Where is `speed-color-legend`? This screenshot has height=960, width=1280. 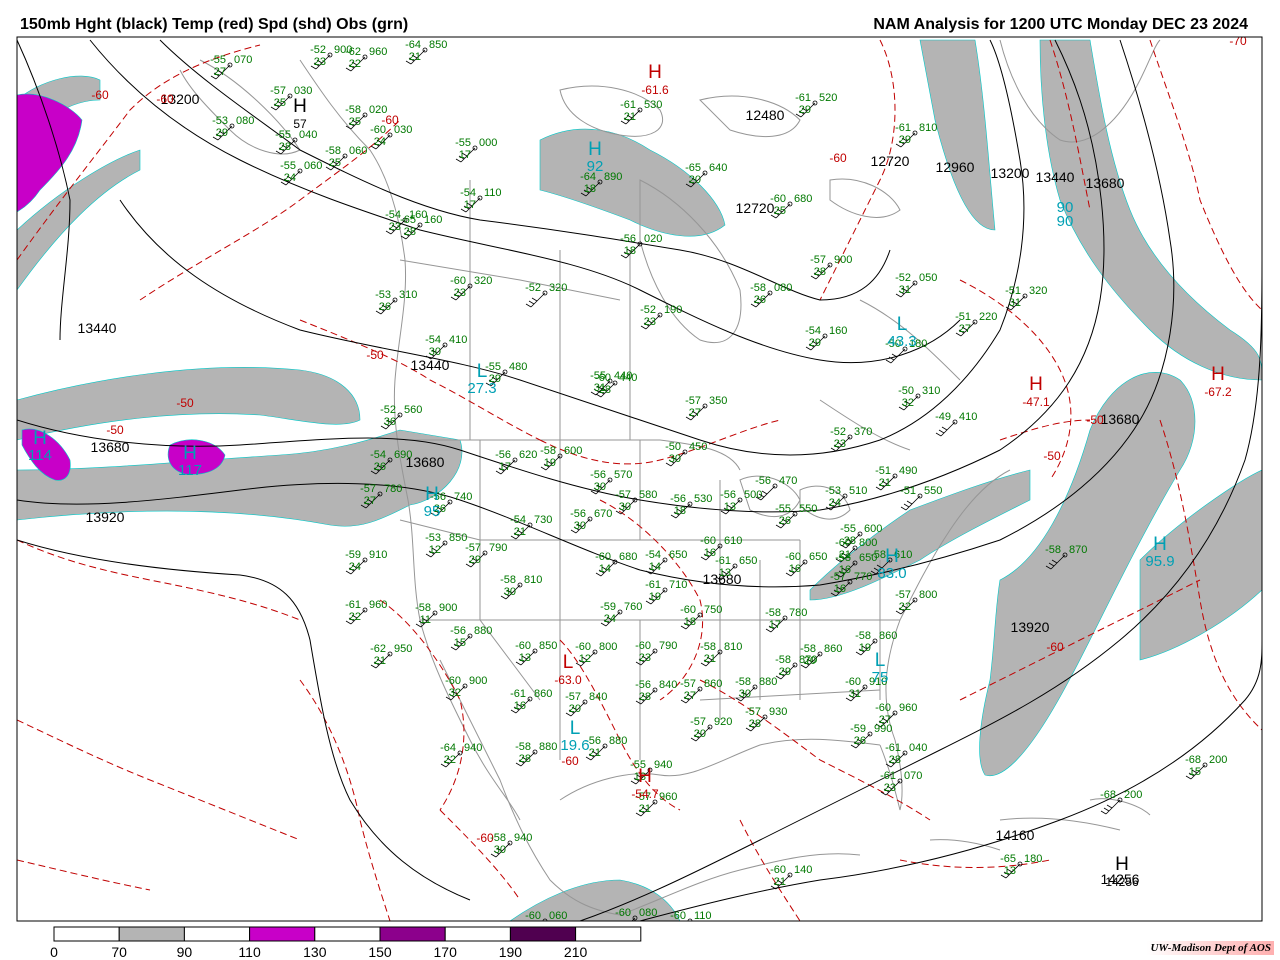 speed-color-legend is located at coordinates (347, 934).